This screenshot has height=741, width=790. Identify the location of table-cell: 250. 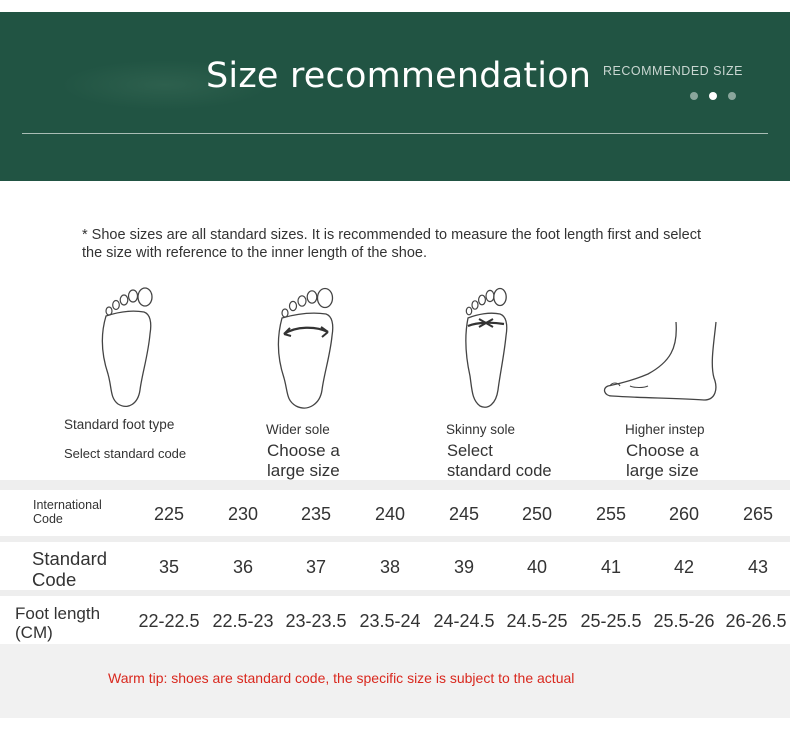
(537, 514).